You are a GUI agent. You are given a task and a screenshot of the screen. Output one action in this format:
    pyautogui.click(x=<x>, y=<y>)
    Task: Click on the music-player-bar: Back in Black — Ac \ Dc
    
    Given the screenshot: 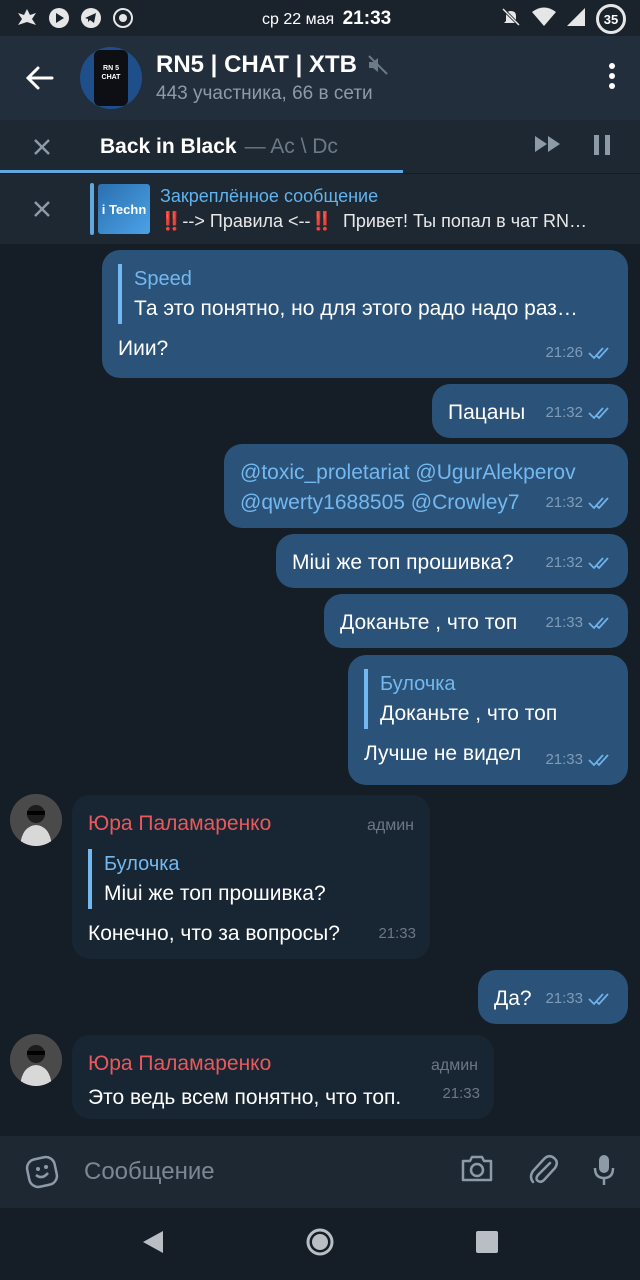 What is the action you would take?
    pyautogui.click(x=320, y=147)
    